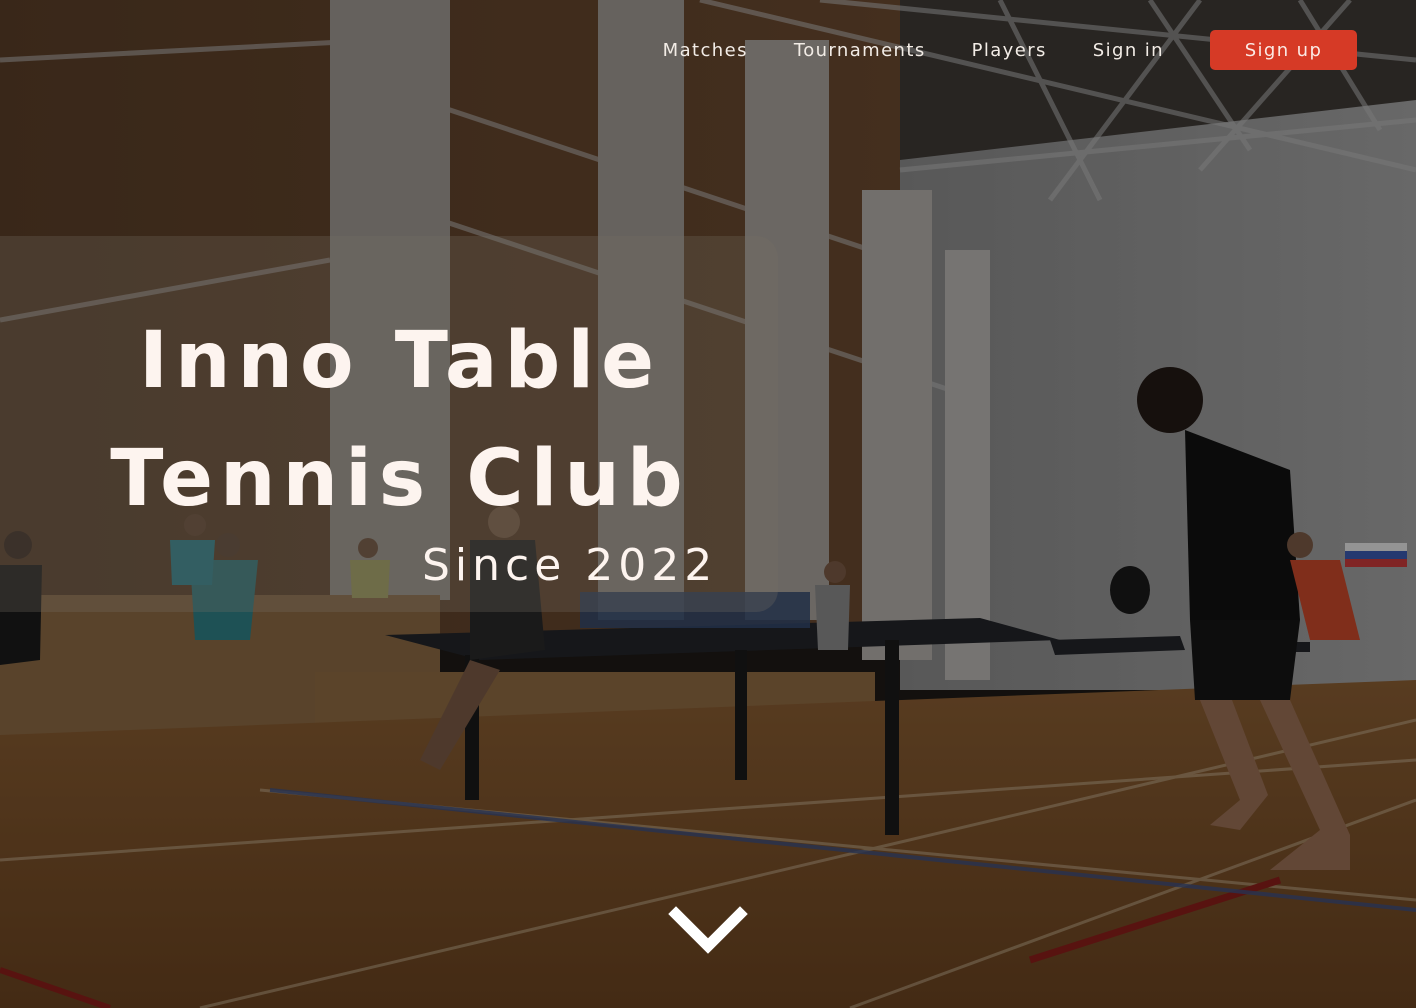 The height and width of the screenshot is (1008, 1416). Describe the element at coordinates (400, 420) in the screenshot. I see `hero-title: Inno Table Tennis Club` at that location.